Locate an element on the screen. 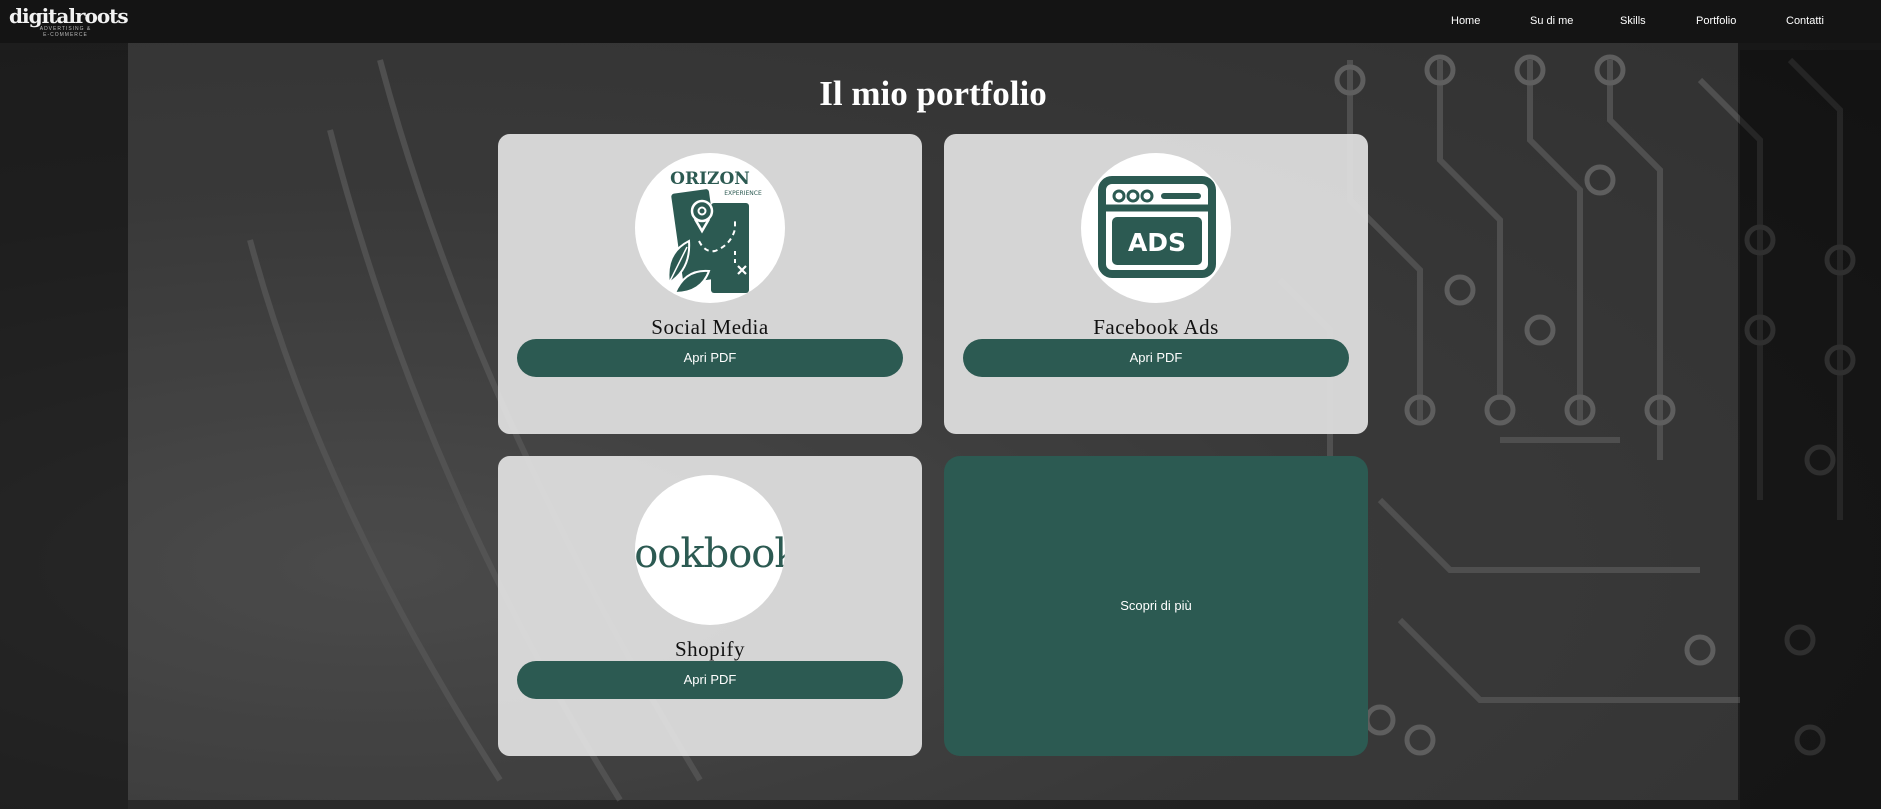  orizon-map-icon: ORIZON EXPERIENCE is located at coordinates (710, 228).